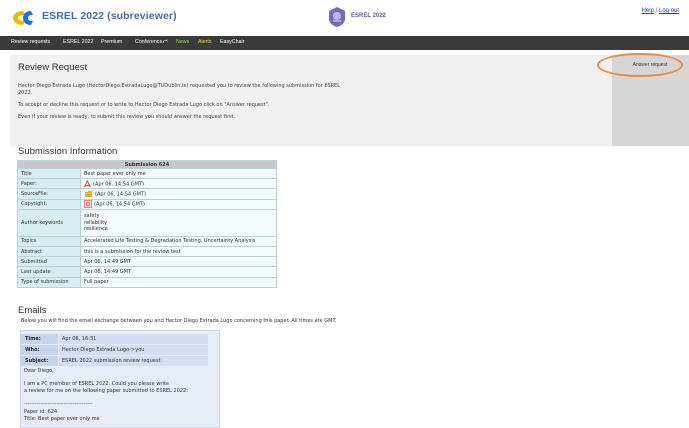  Describe the element at coordinates (49, 241) in the screenshot. I see `row-label: Topics` at that location.